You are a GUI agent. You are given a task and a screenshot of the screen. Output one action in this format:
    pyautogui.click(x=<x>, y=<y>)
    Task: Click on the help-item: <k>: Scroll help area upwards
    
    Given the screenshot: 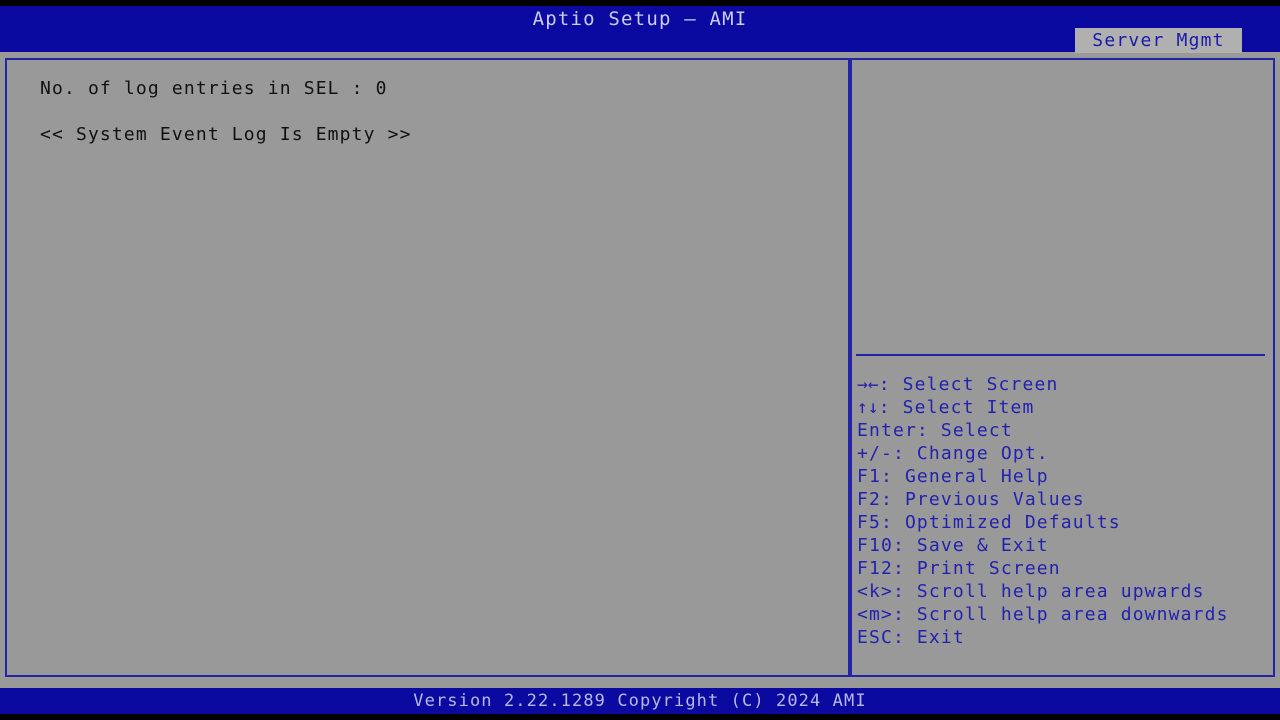 What is the action you would take?
    pyautogui.click(x=1064, y=591)
    